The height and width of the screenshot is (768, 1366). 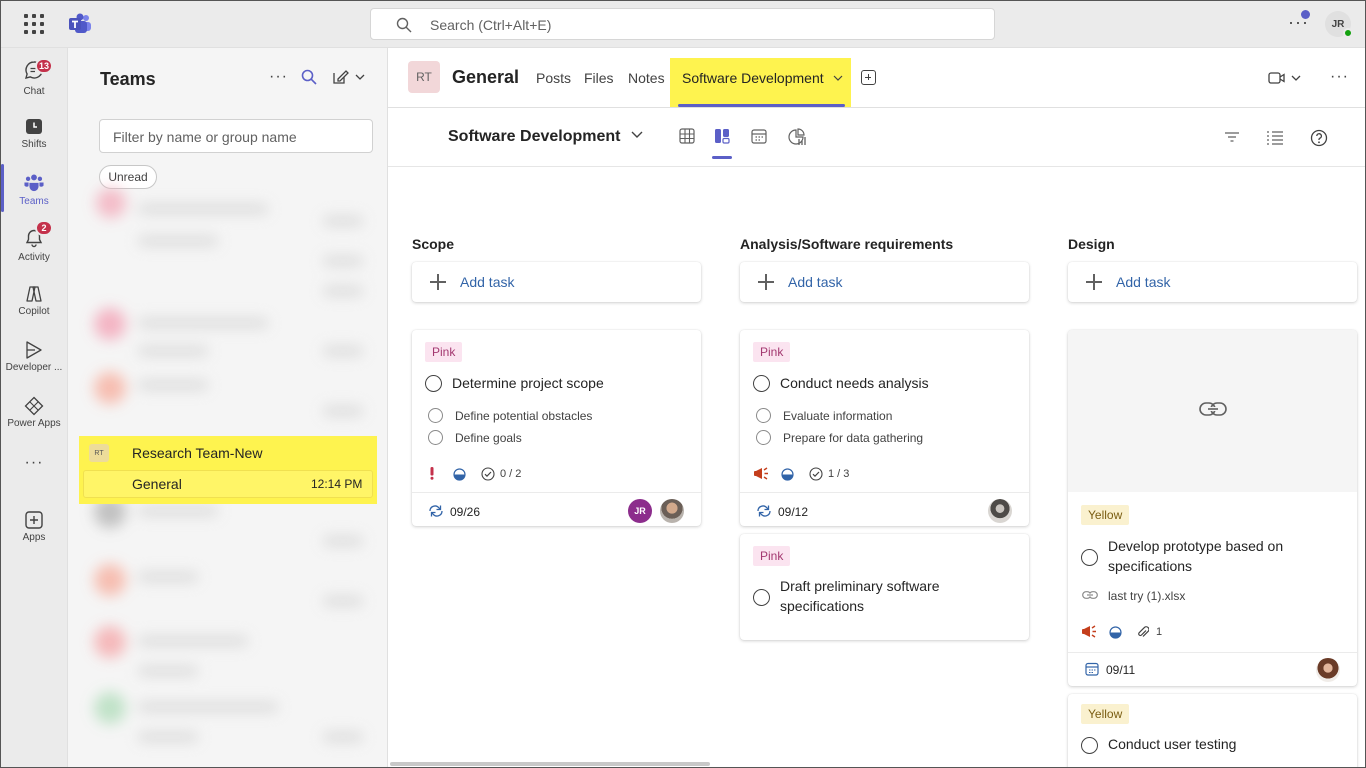 I want to click on rail-item-teams: Teams, so click(x=34, y=192).